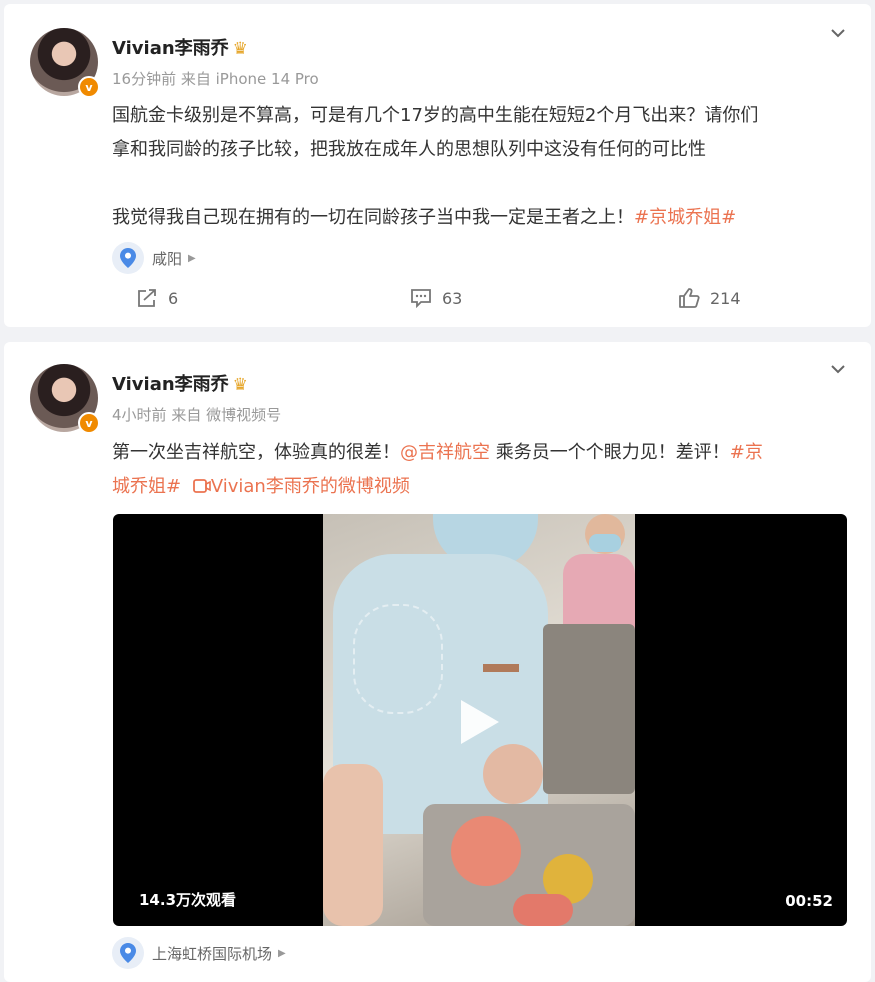 The width and height of the screenshot is (875, 982). Describe the element at coordinates (188, 900) in the screenshot. I see `video-views: 14.3万次观看` at that location.